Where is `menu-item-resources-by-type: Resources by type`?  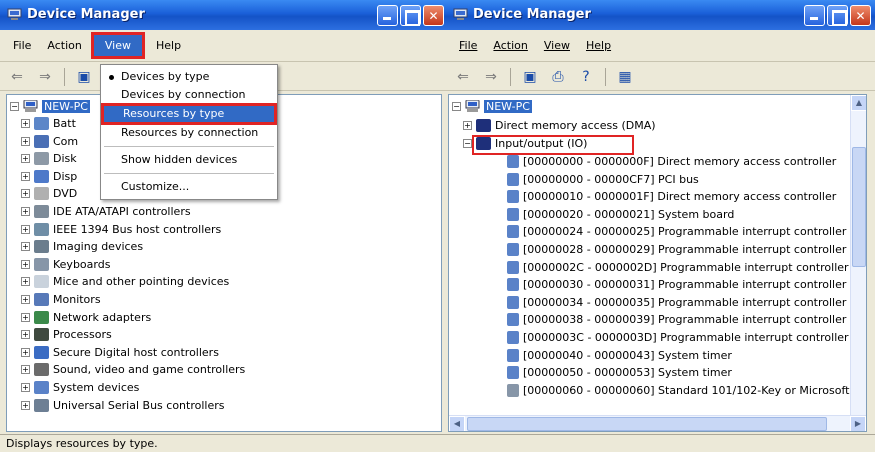
menu-item-resources-by-type: Resources by type is located at coordinates (189, 114).